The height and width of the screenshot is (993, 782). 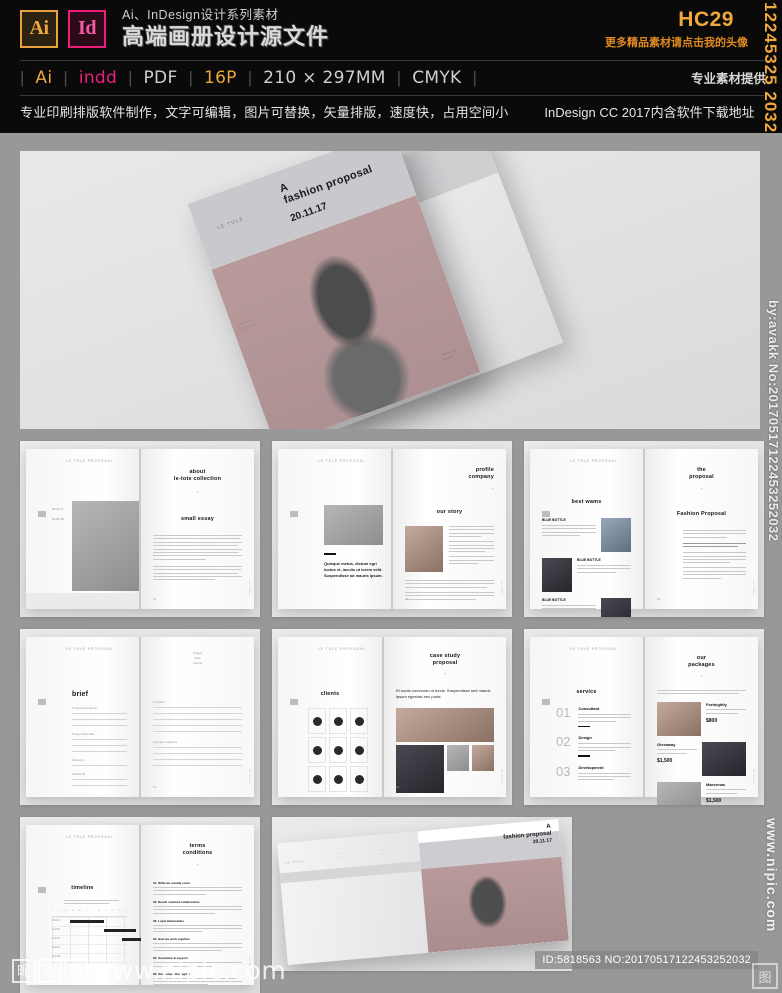 What do you see at coordinates (264, 112) in the screenshot?
I see `features-text-cn: 专业印刷排版软件制作，文字可编辑，图片可替换，矢量排版，速度快，占用空间小` at bounding box center [264, 112].